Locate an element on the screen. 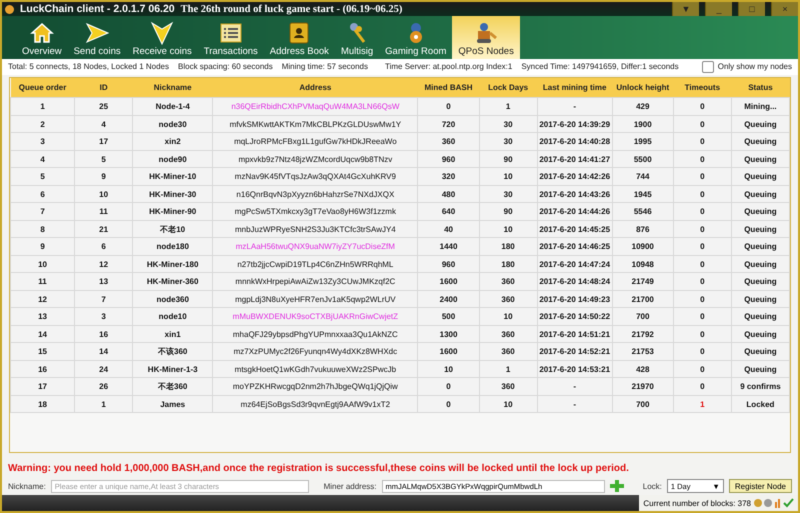  checkbox is located at coordinates (708, 66).